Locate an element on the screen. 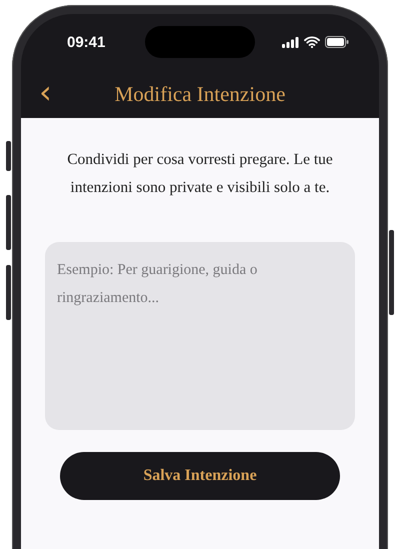 The width and height of the screenshot is (400, 549). description-text: Condividi per cosa vorresti pregare. Le tue intenzioni sono private e visibili solo a te. is located at coordinates (200, 174).